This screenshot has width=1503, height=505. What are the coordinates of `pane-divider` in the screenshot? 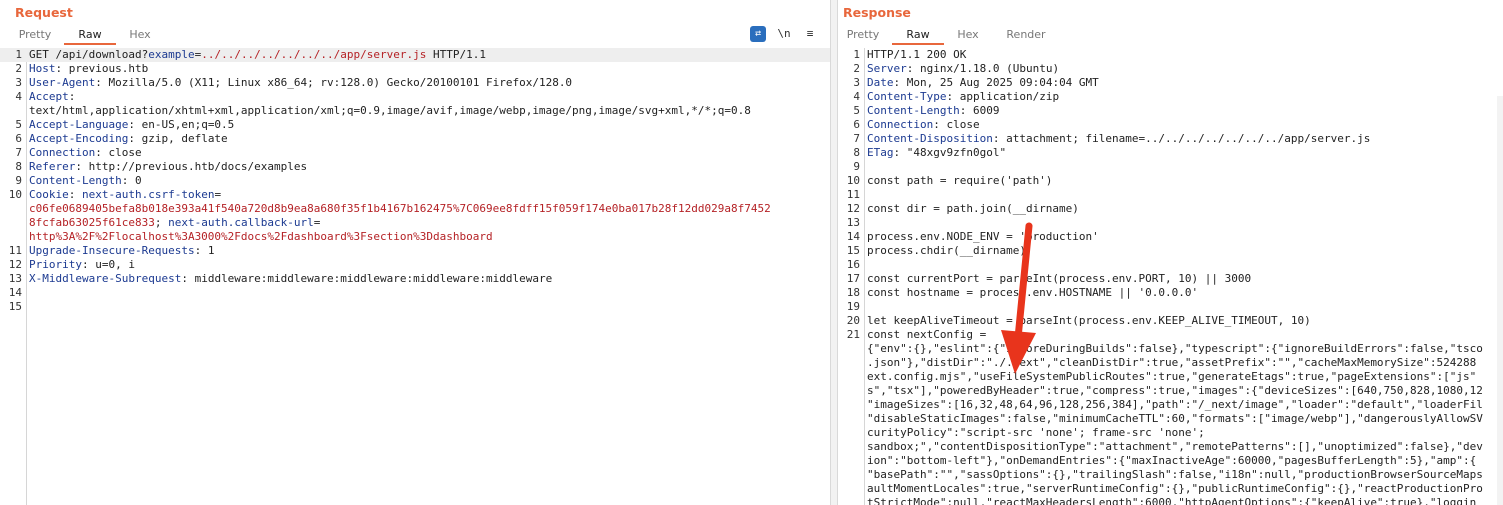 It's located at (834, 252).